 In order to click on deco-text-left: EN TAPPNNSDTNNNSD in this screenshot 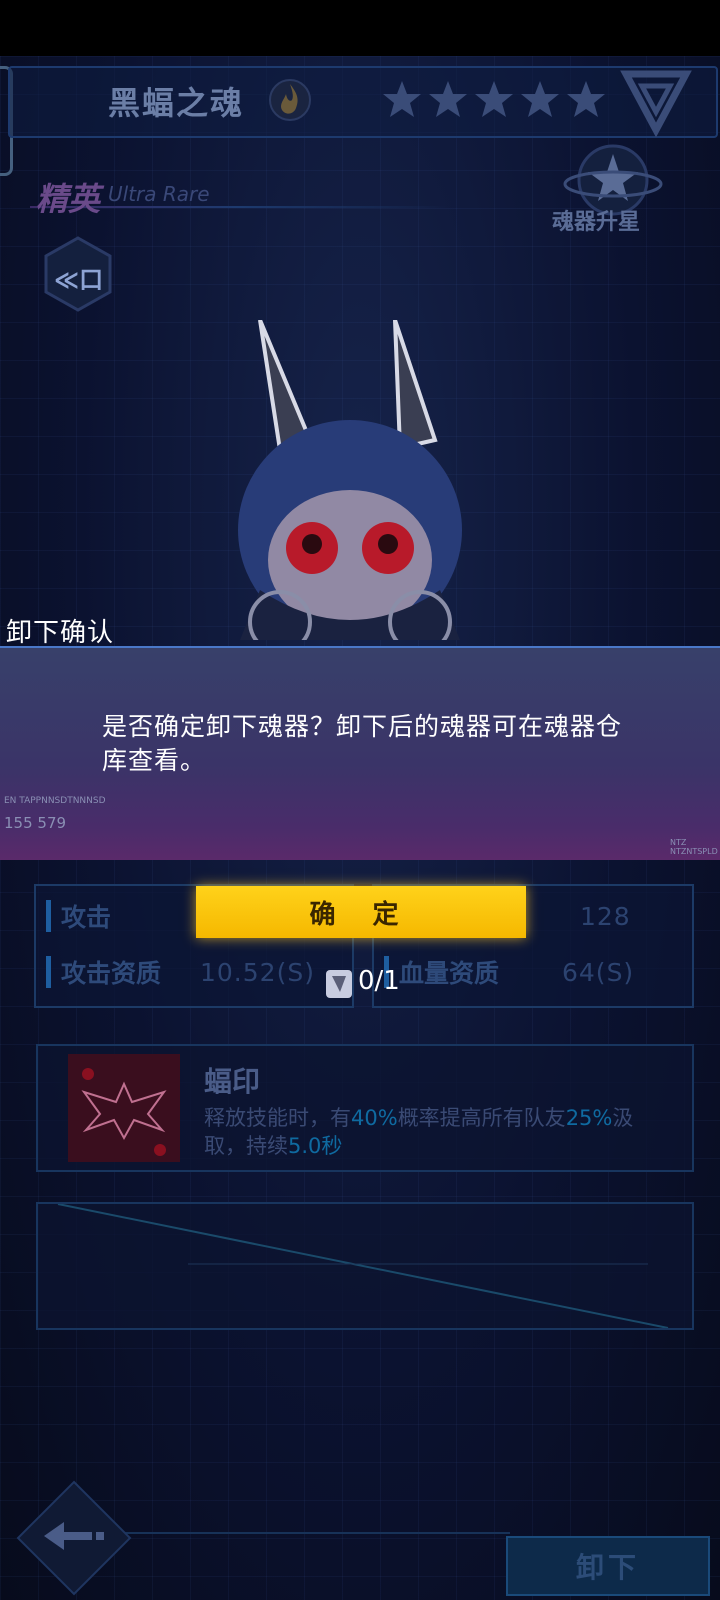, I will do `click(55, 801)`.